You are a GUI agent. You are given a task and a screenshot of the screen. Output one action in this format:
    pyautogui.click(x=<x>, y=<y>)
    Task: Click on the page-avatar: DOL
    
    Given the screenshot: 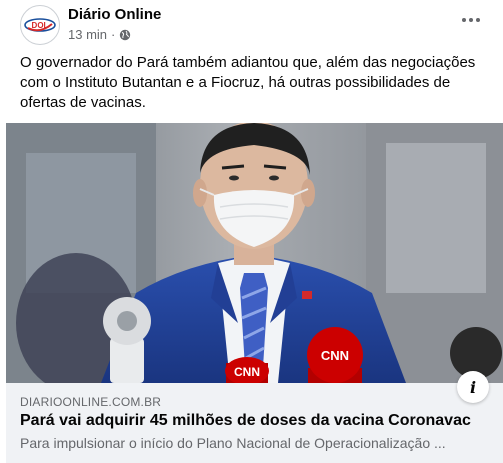 What is the action you would take?
    pyautogui.click(x=40, y=25)
    